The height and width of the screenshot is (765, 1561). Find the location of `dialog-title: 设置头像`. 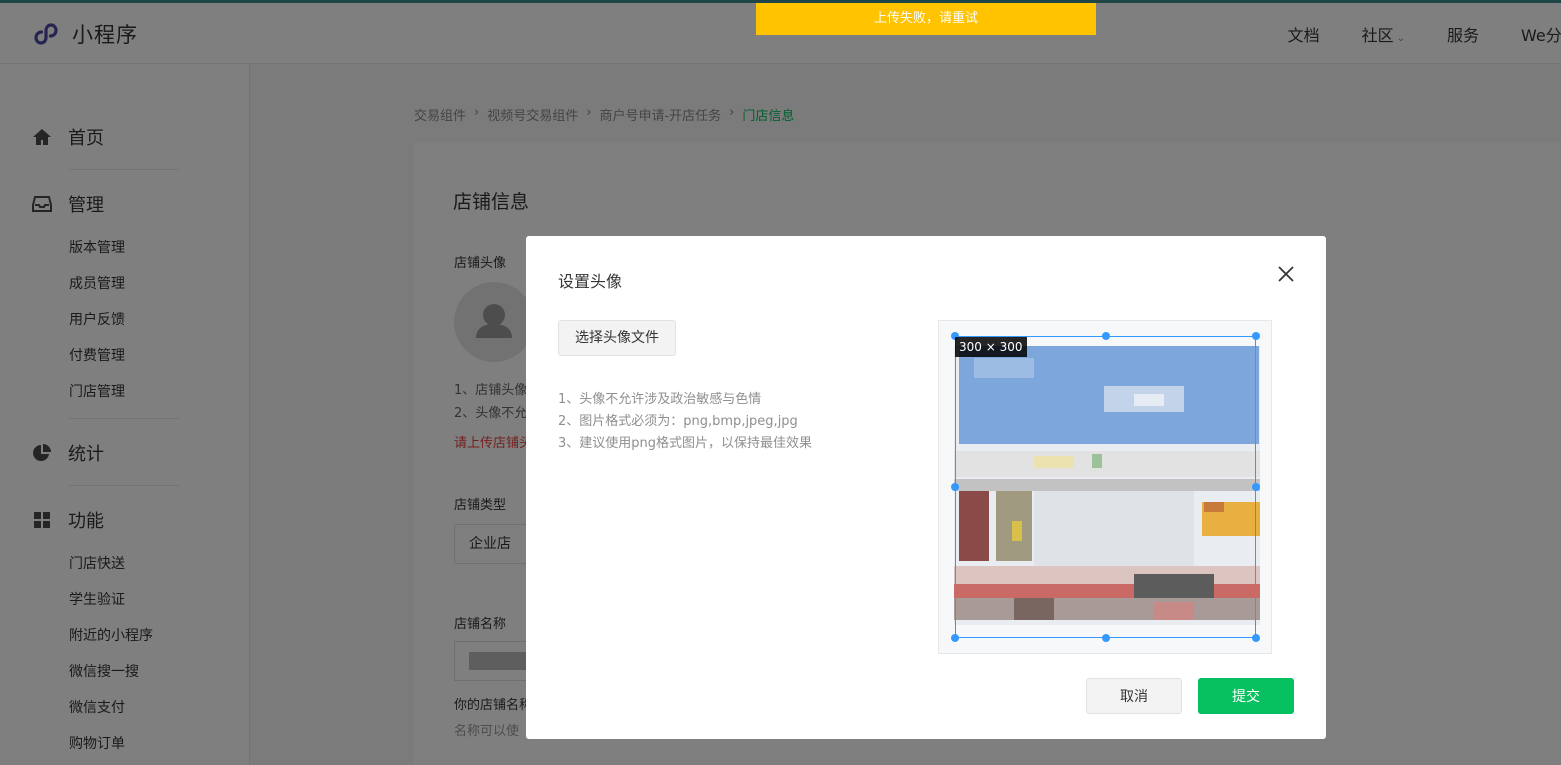

dialog-title: 设置头像 is located at coordinates (590, 281).